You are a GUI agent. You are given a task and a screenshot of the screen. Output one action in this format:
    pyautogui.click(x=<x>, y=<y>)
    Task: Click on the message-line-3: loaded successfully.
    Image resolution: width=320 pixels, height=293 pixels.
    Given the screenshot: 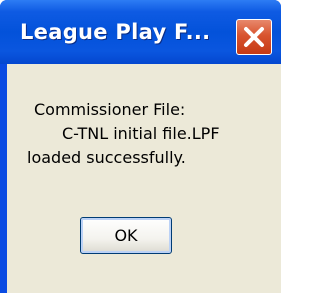 What is the action you would take?
    pyautogui.click(x=106, y=157)
    